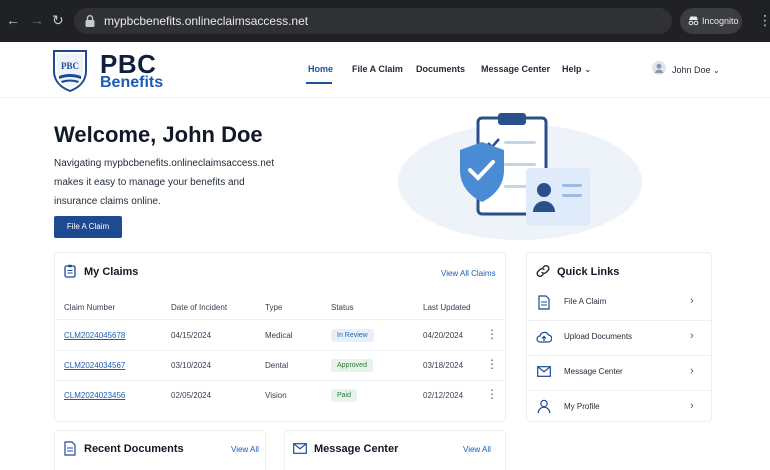 The height and width of the screenshot is (470, 770). What do you see at coordinates (206, 21) in the screenshot?
I see `url-text: mypbcbenefits.onlineclaimsaccess.net` at bounding box center [206, 21].